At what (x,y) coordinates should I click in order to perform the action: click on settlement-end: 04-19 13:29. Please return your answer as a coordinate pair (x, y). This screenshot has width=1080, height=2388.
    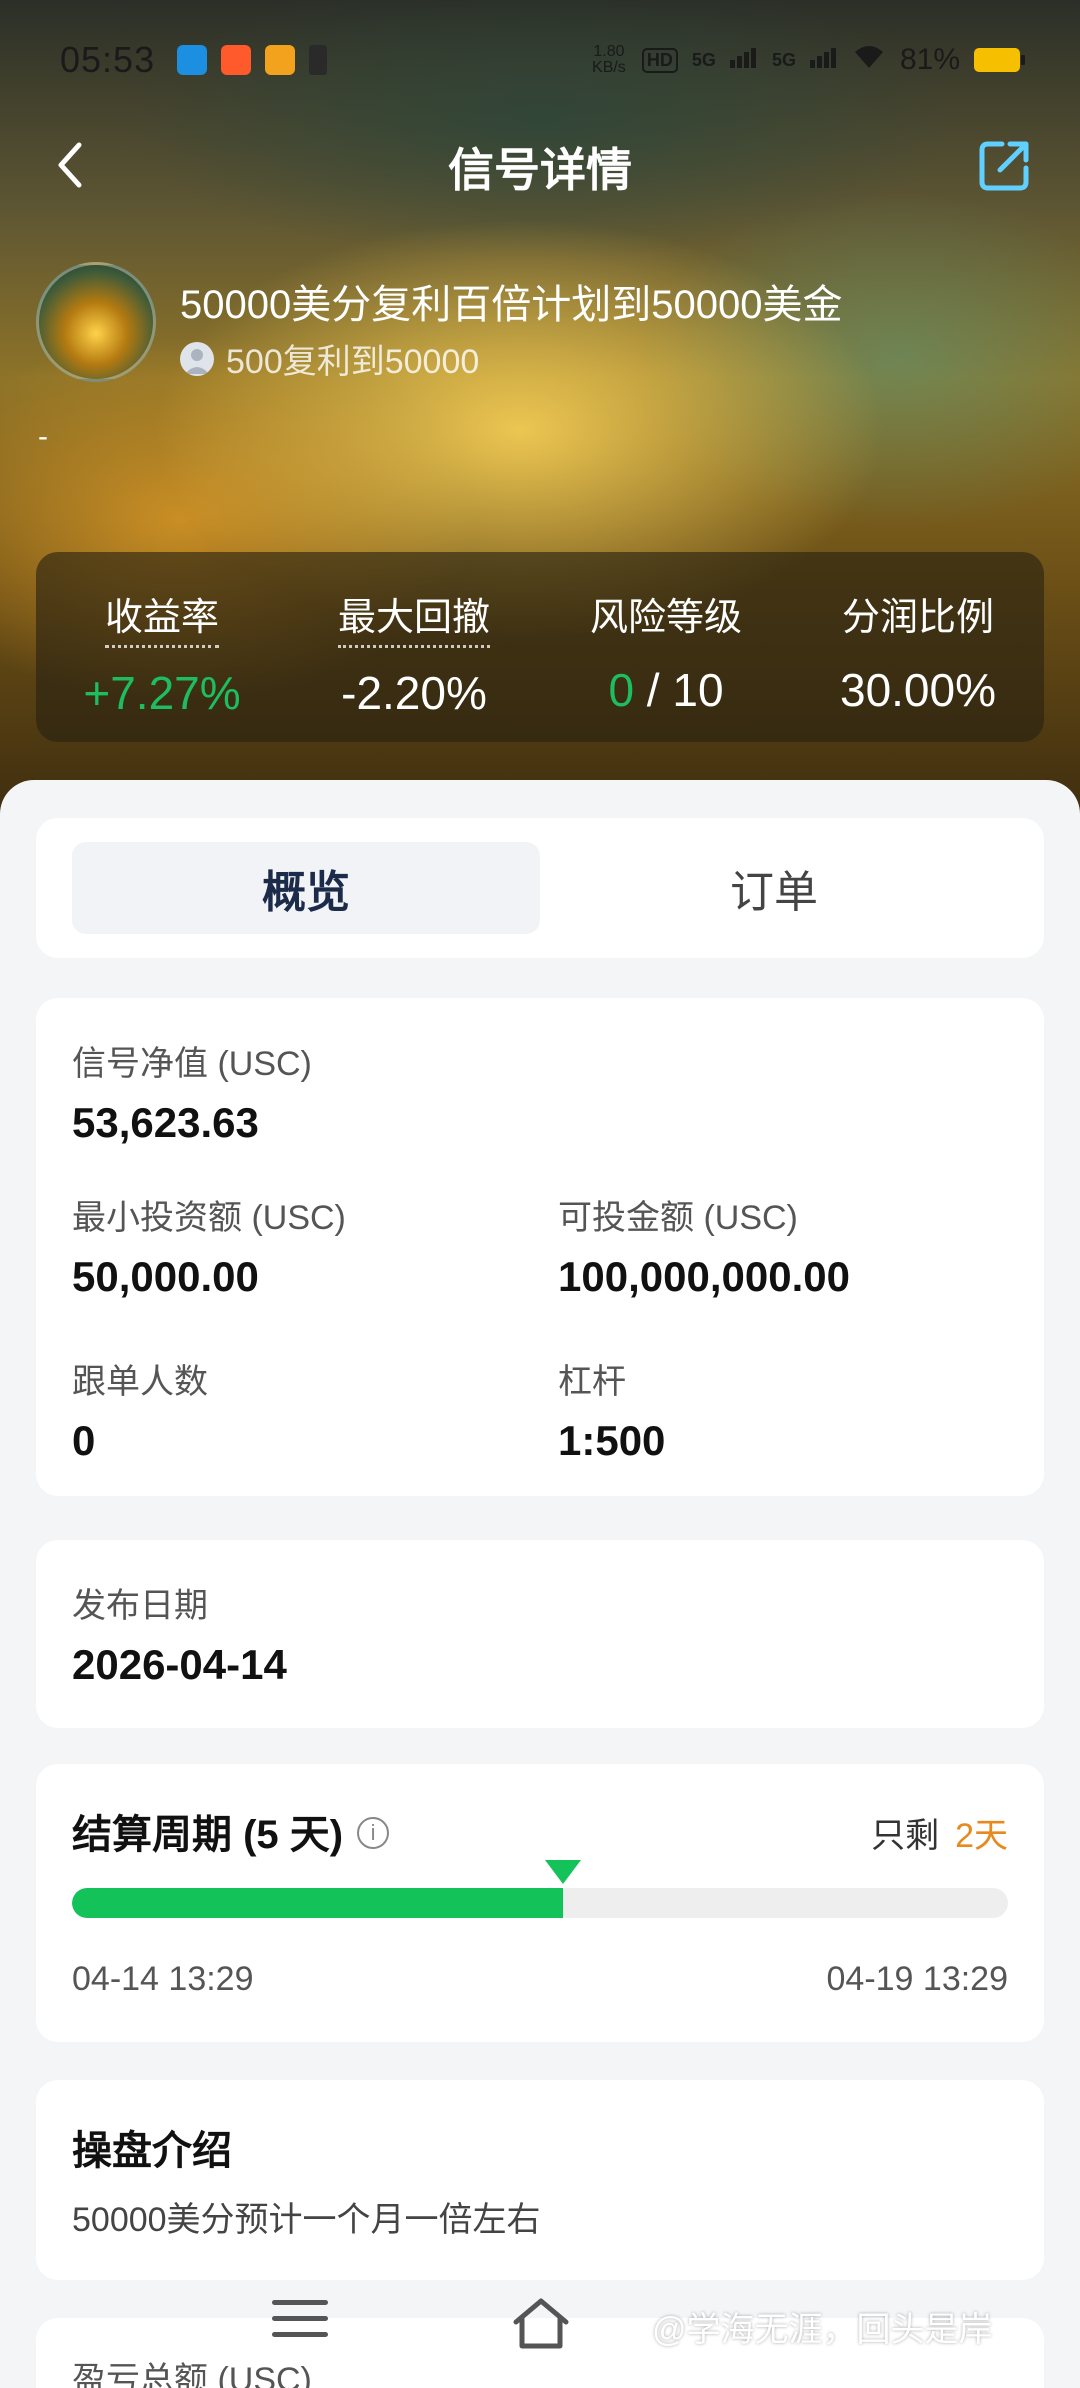
    Looking at the image, I should click on (917, 1979).